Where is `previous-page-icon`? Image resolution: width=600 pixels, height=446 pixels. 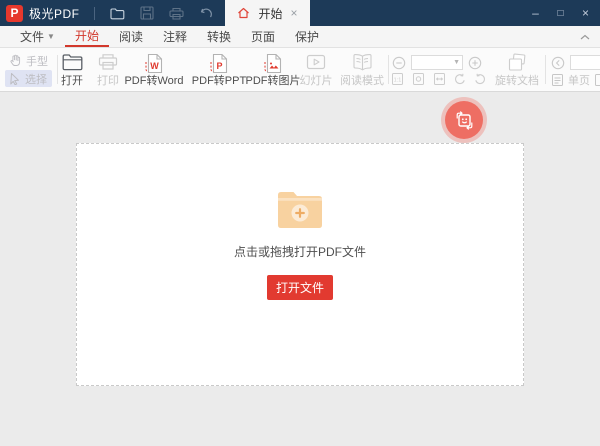
previous-page-icon is located at coordinates (558, 63).